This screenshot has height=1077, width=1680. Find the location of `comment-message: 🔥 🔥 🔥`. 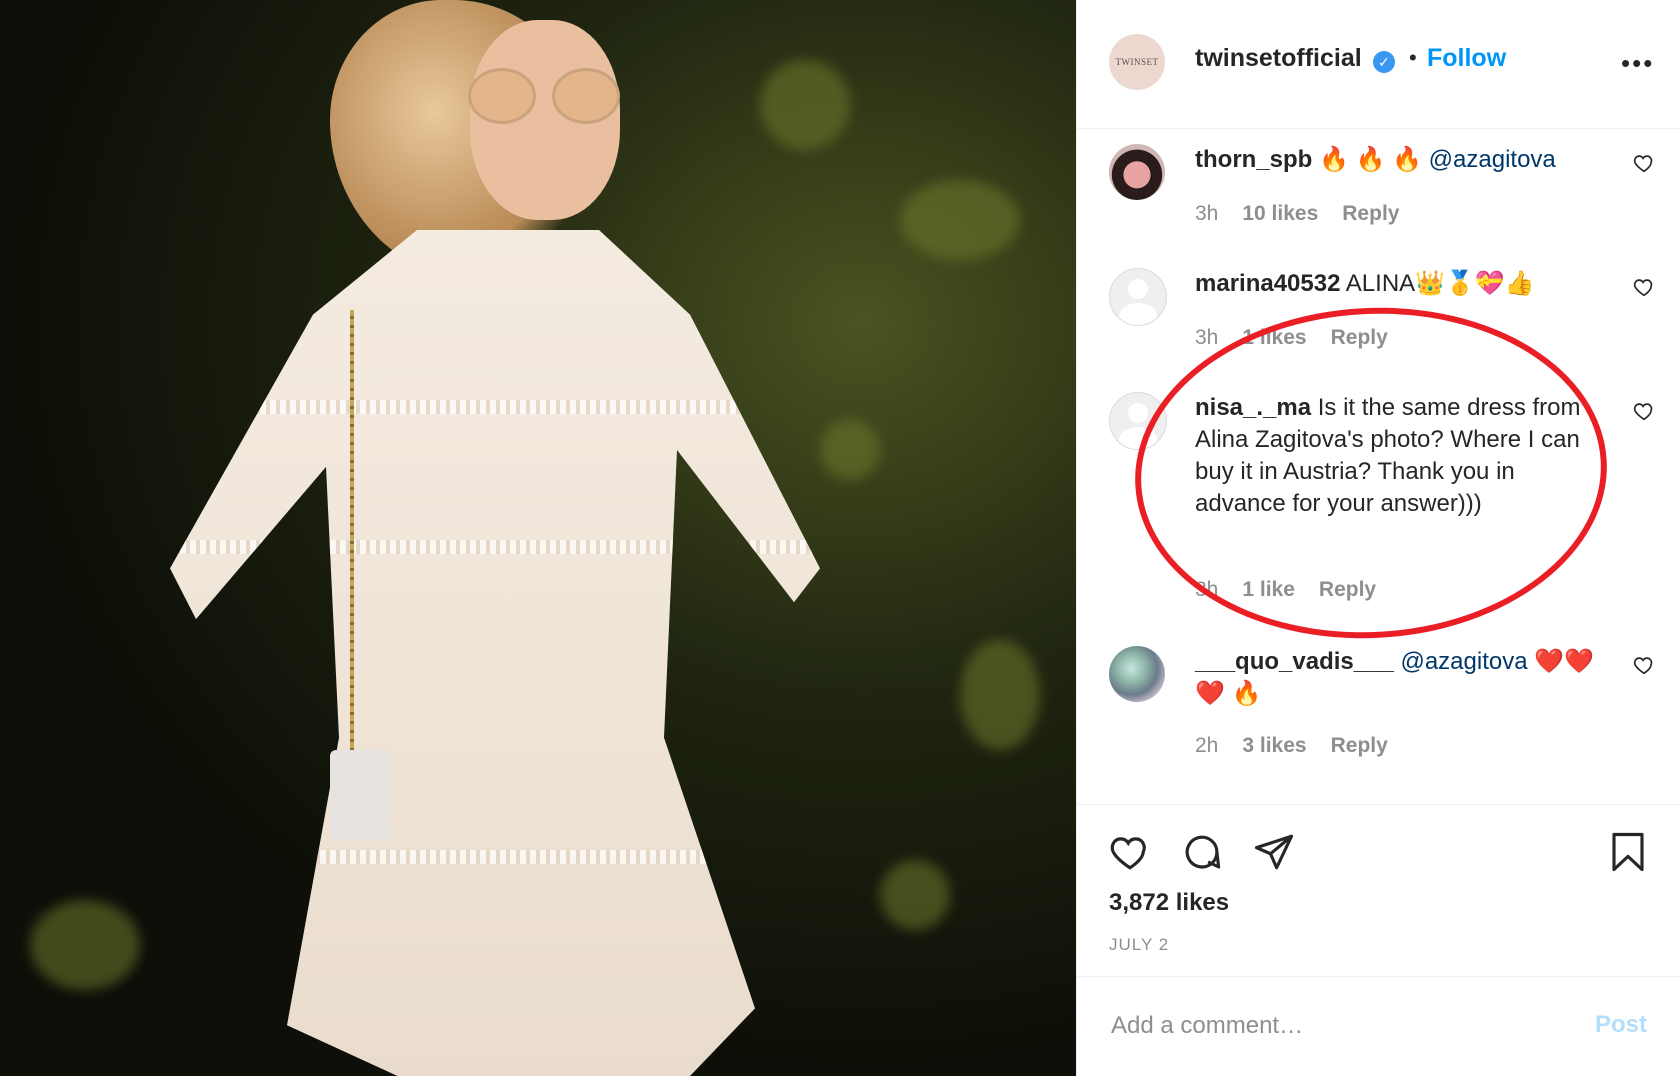

comment-message: 🔥 🔥 🔥 is located at coordinates (1370, 159).